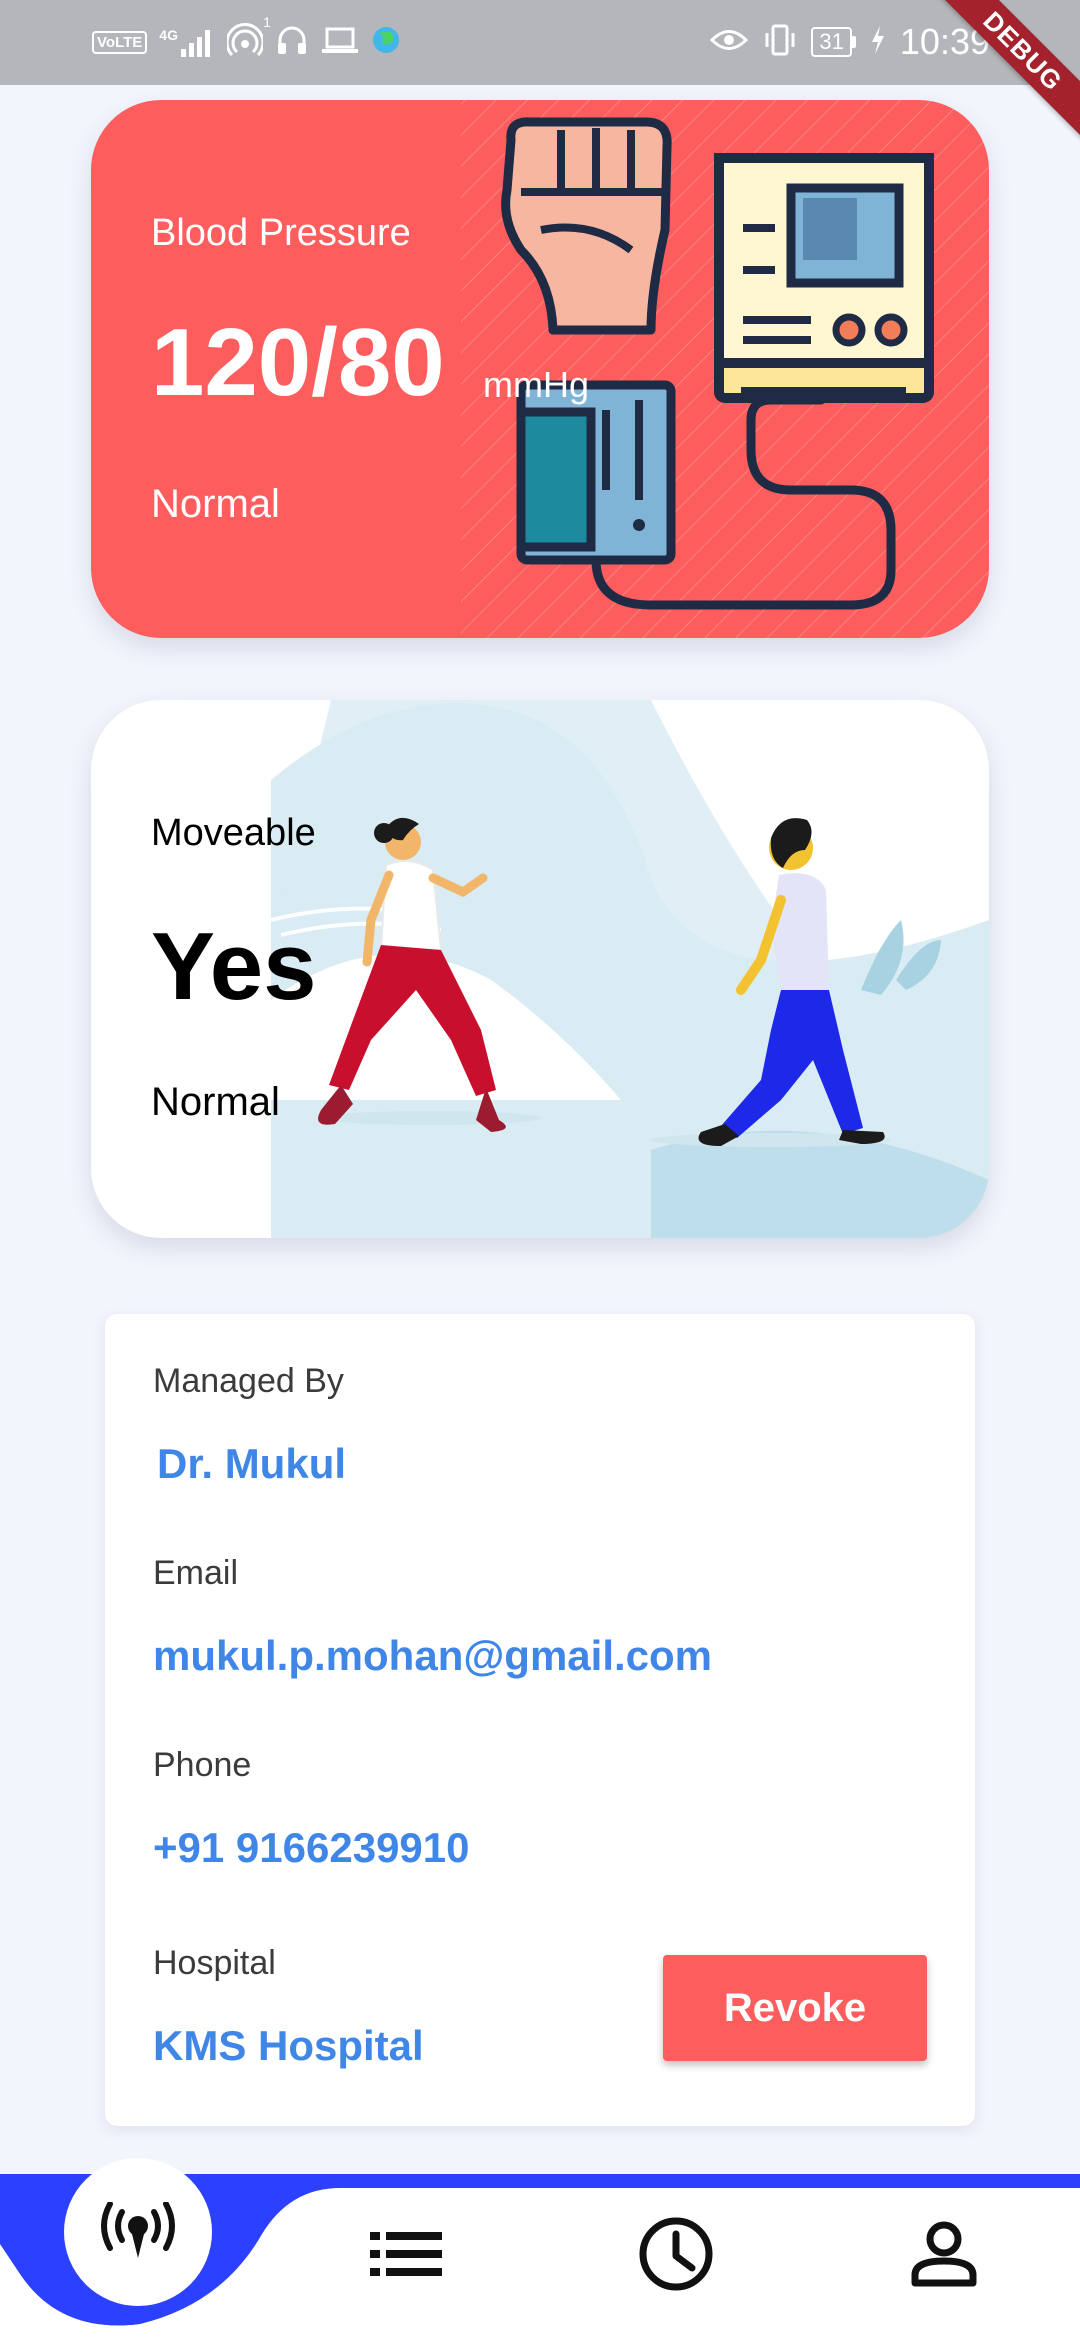 This screenshot has height=2340, width=1080. Describe the element at coordinates (340, 42) in the screenshot. I see `laptop-icon` at that location.